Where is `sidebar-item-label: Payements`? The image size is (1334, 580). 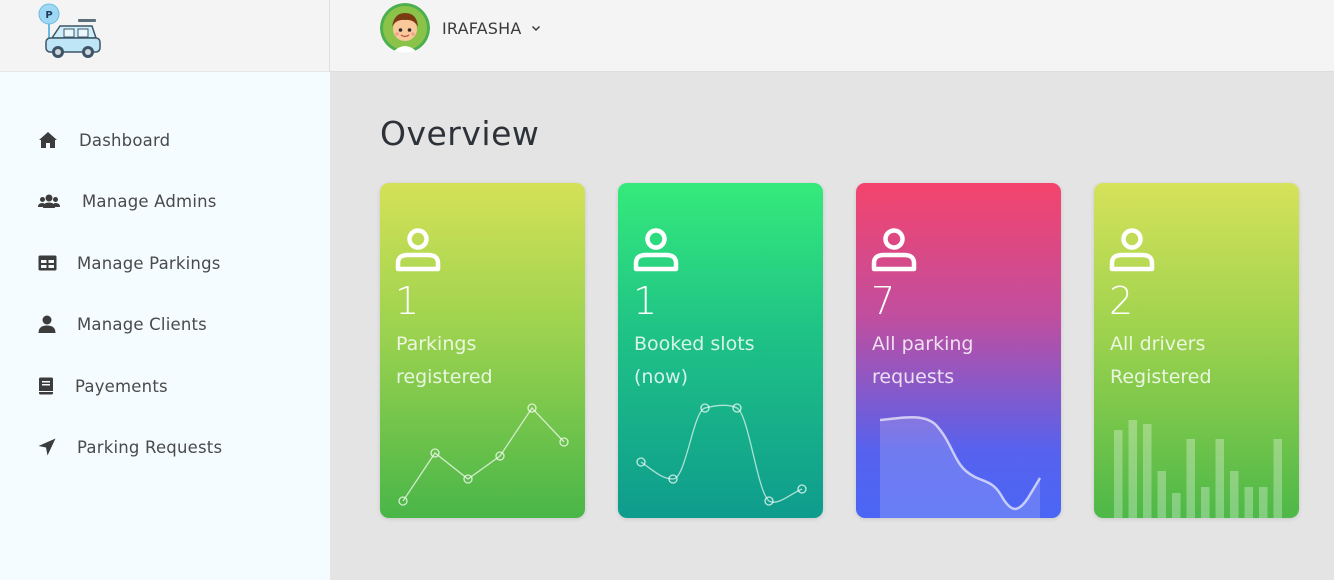 sidebar-item-label: Payements is located at coordinates (121, 386).